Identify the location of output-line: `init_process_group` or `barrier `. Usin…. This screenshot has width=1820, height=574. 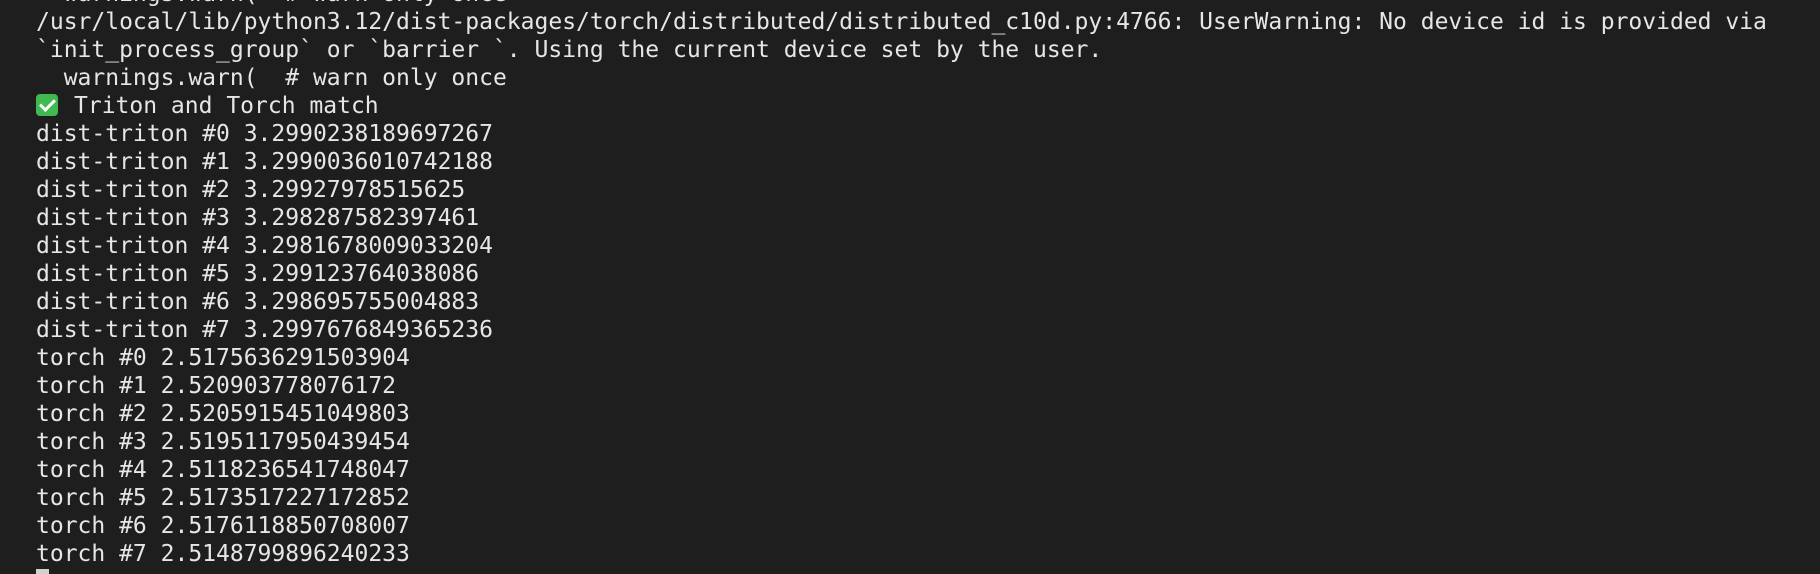
(569, 50).